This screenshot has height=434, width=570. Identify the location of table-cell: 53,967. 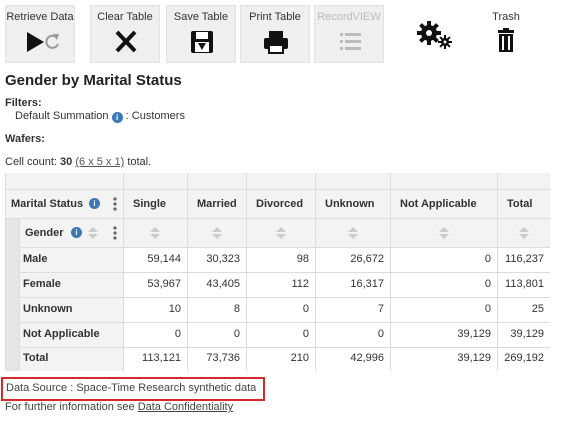
(164, 283).